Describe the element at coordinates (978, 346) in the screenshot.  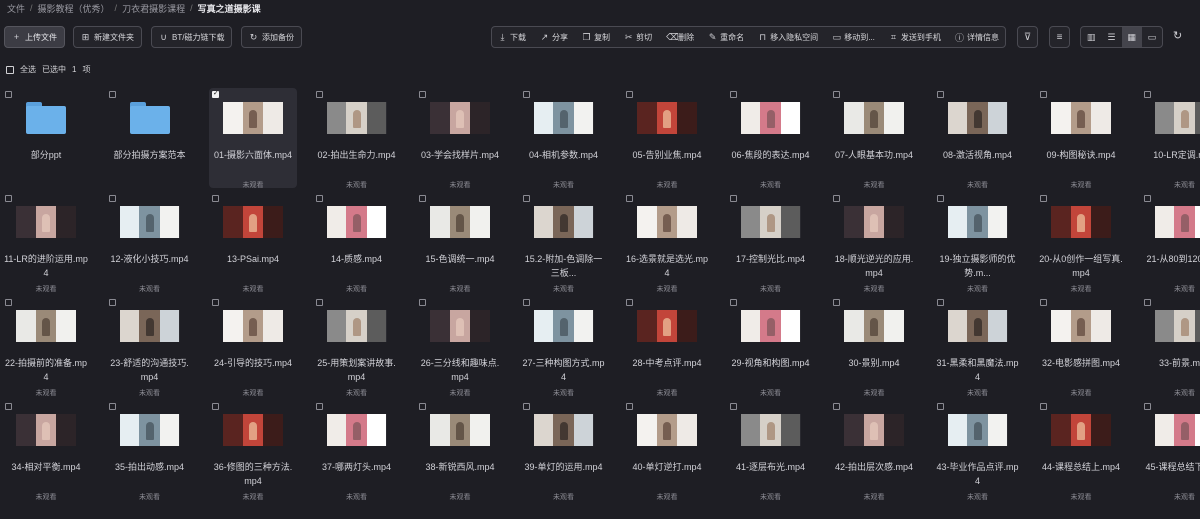
I see `file-item: 31-黑柔和黑魔法.mp4 未观看` at that location.